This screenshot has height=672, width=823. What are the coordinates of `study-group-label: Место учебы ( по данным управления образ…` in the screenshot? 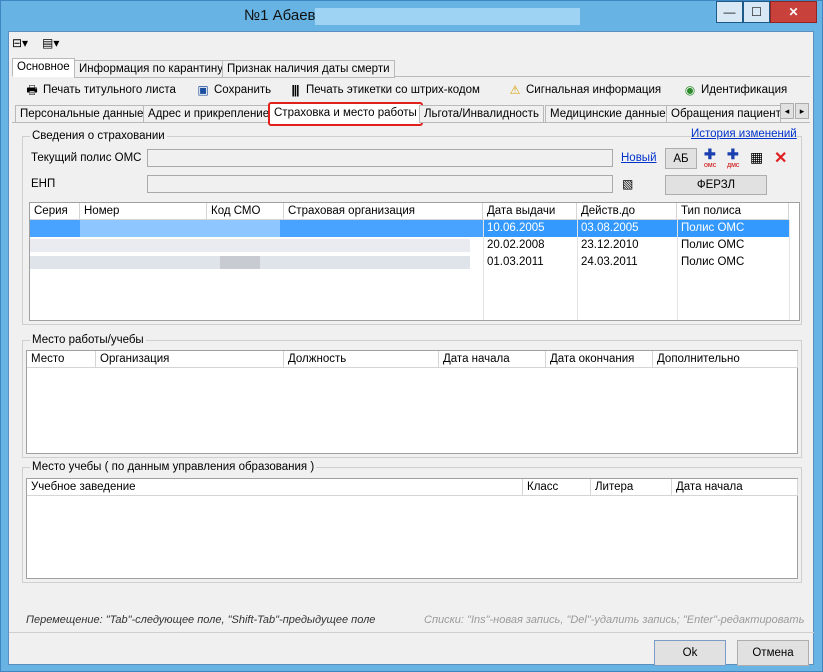 It's located at (173, 467).